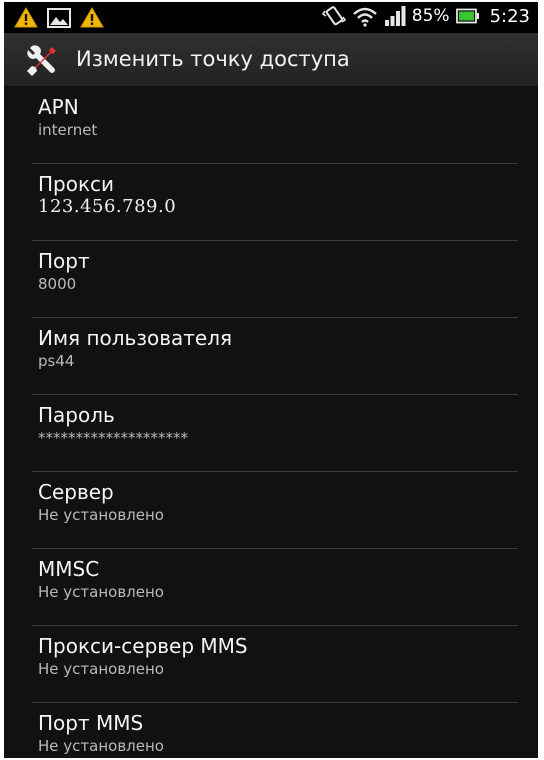 This screenshot has height=760, width=544. What do you see at coordinates (271, 510) in the screenshot?
I see `setting-server: Сервер Не установлено` at bounding box center [271, 510].